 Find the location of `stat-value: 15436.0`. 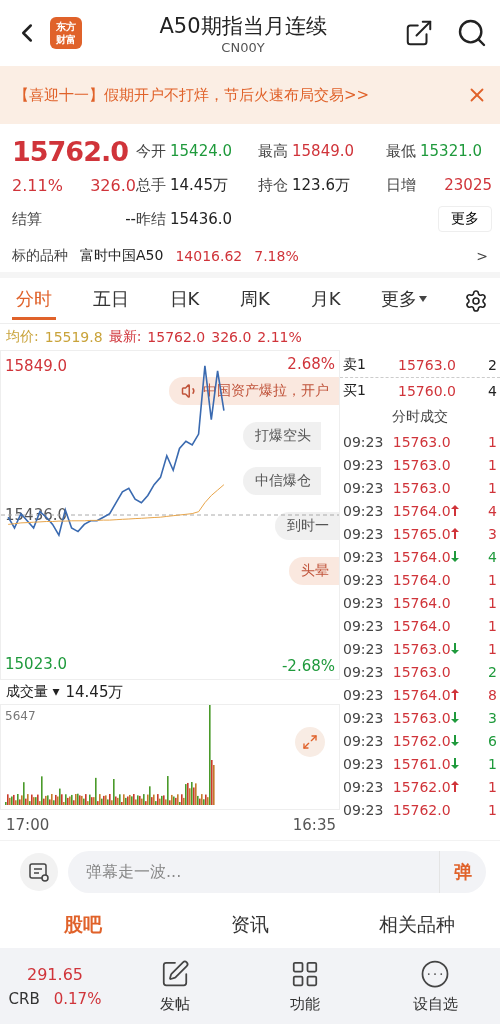

stat-value: 15436.0 is located at coordinates (201, 219).